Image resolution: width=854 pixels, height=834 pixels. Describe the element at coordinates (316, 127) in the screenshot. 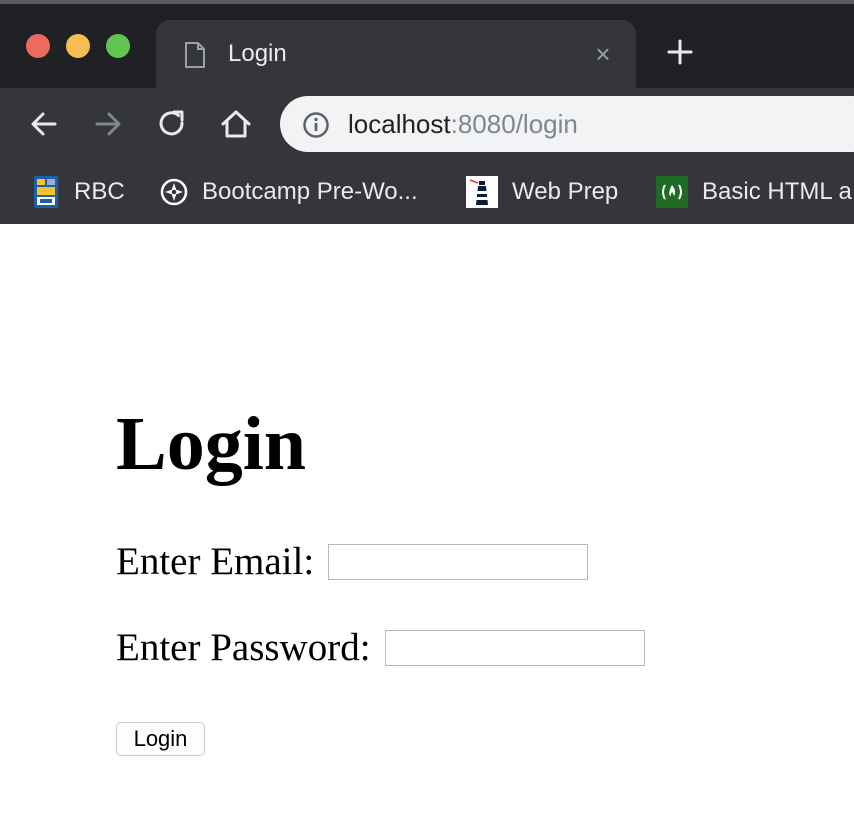

I see `info-icon` at that location.